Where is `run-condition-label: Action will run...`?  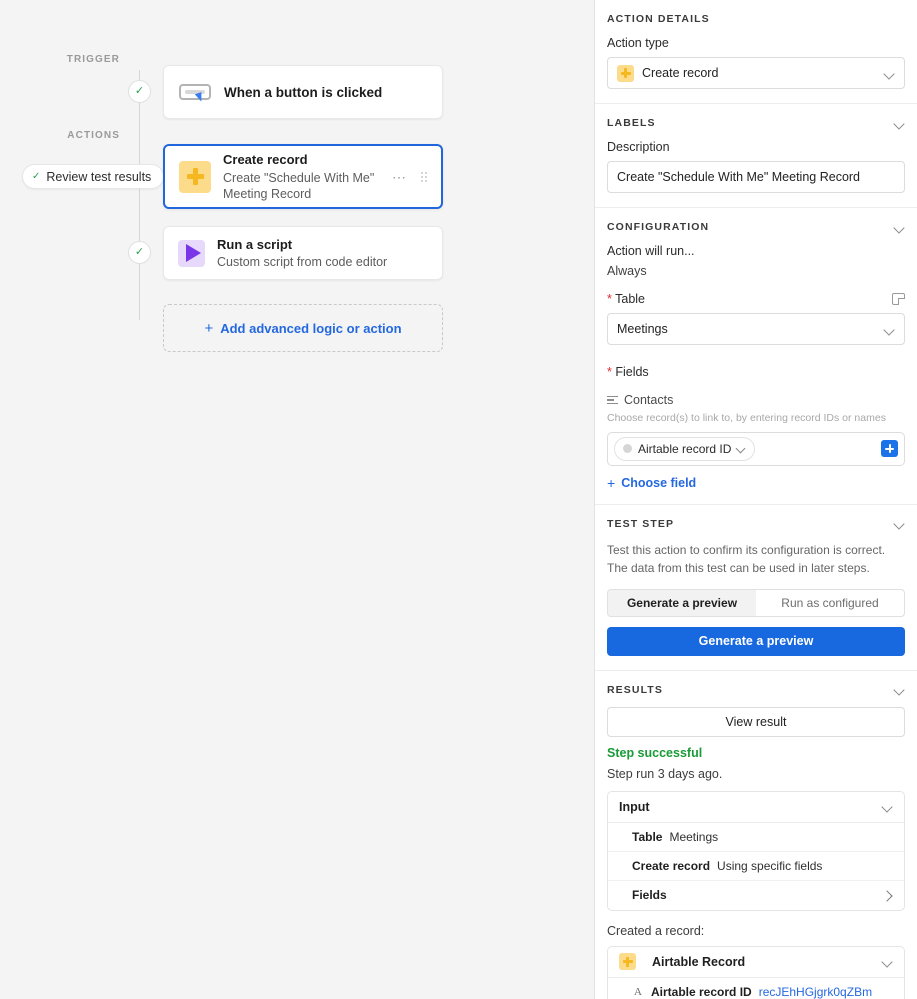 run-condition-label: Action will run... is located at coordinates (651, 251).